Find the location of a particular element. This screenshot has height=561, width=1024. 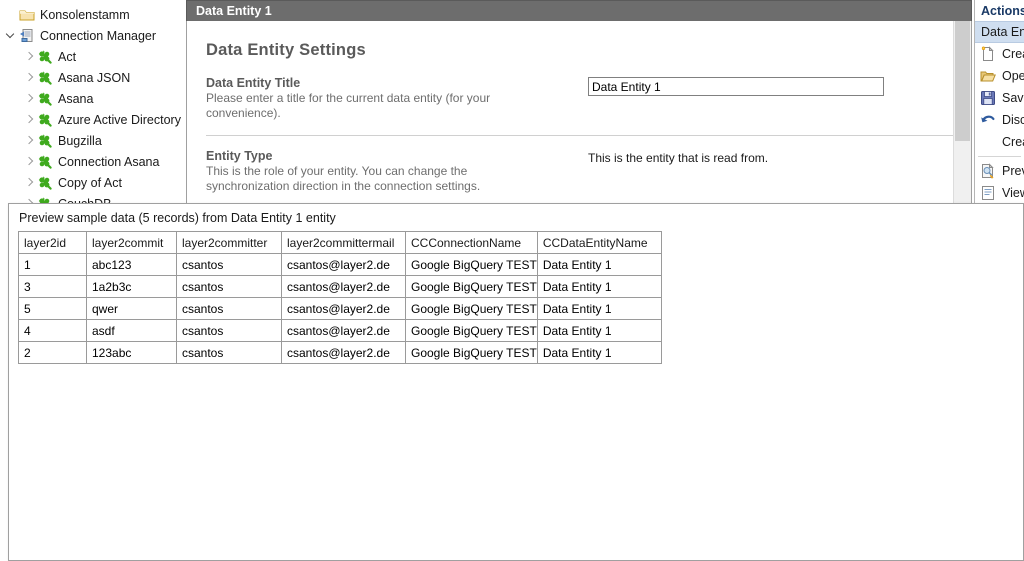

table-cell: 2 is located at coordinates (52, 352).